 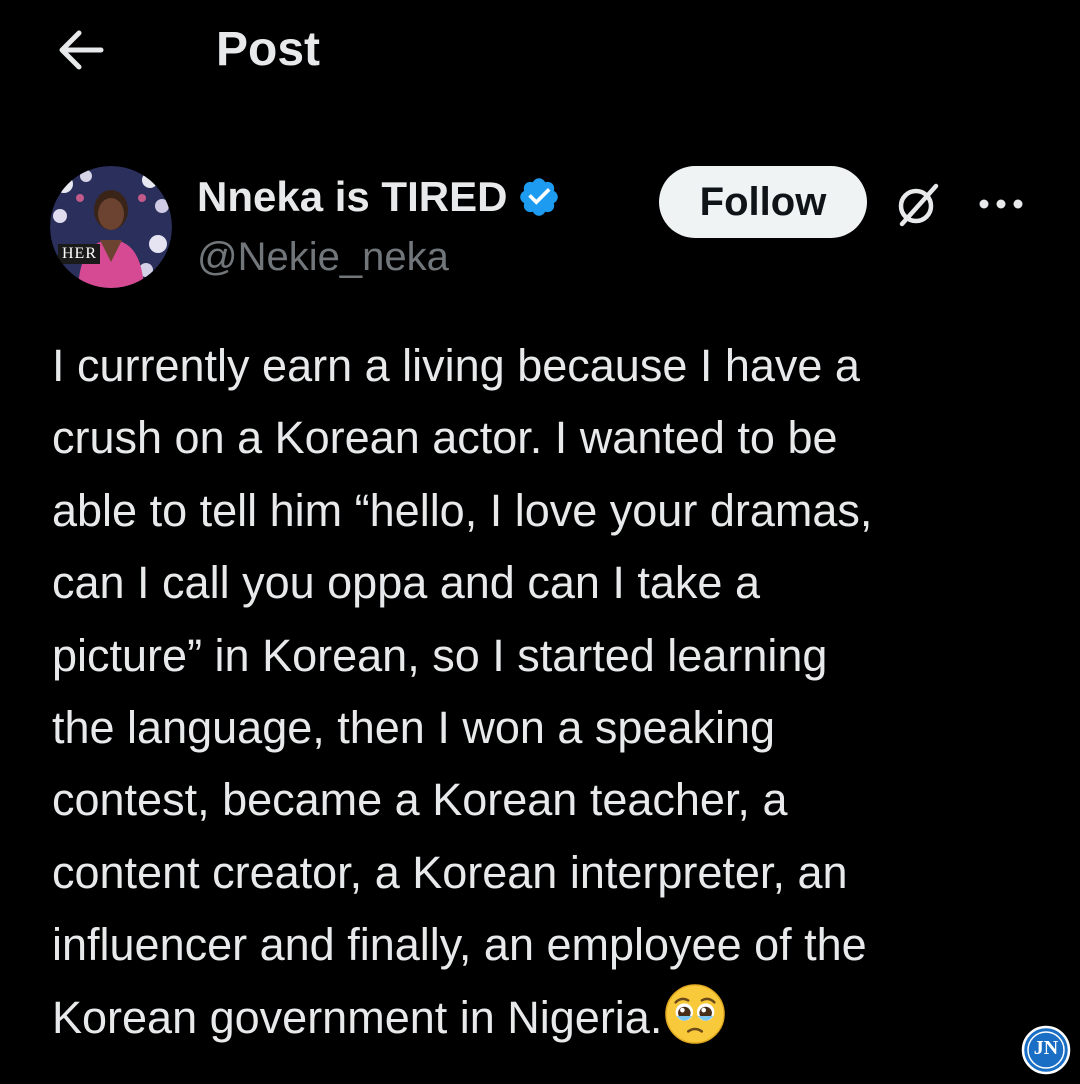 What do you see at coordinates (357, 1017) in the screenshot?
I see `post-line: Korean government in Nigeria.` at bounding box center [357, 1017].